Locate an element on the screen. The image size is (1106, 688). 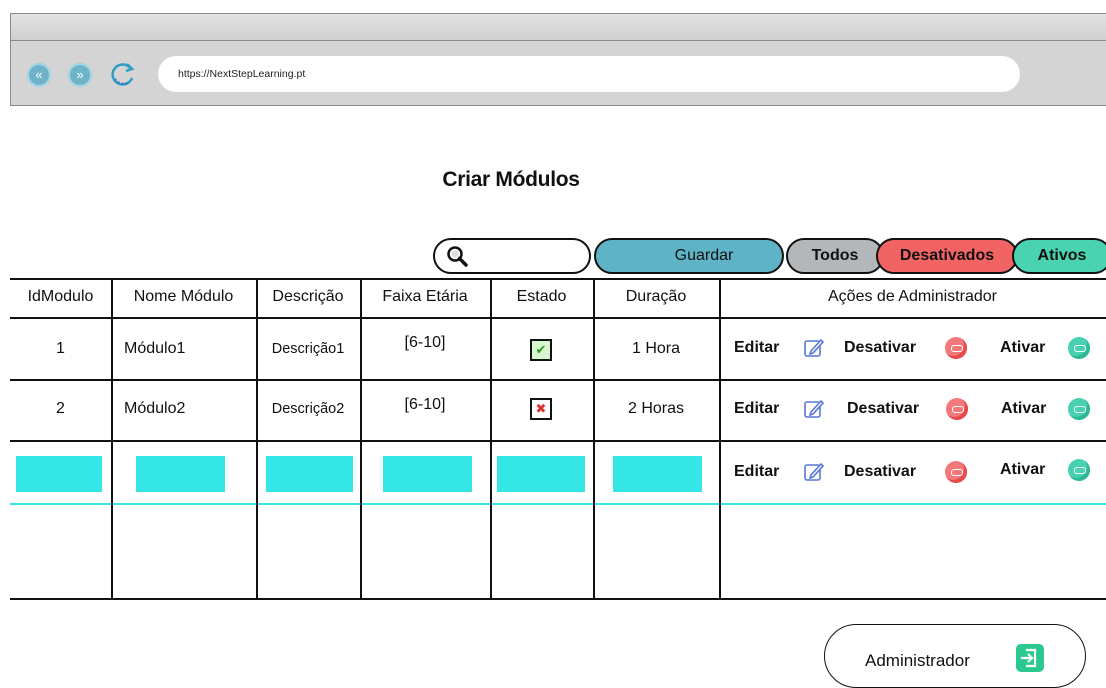
row-name: Módulo2 is located at coordinates (155, 408).